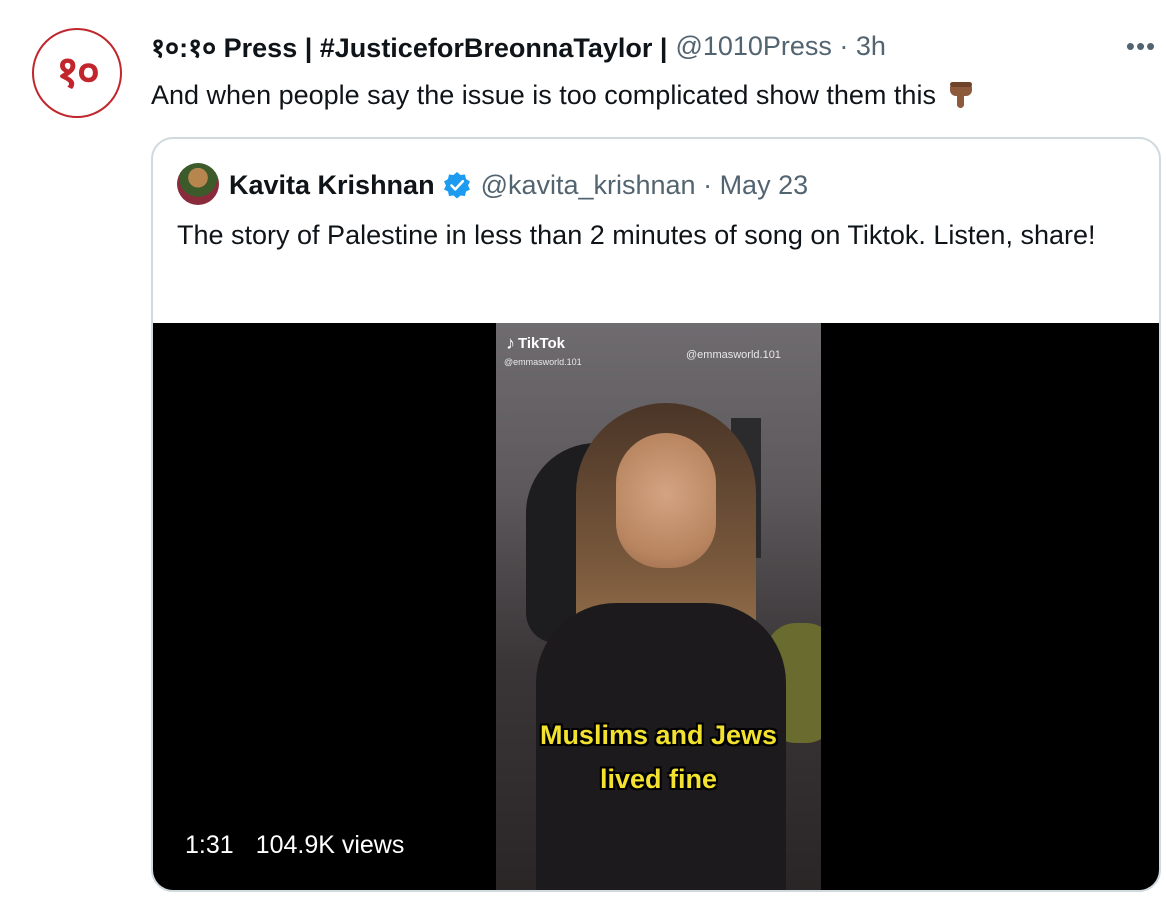 The image size is (1166, 901). I want to click on profile-avatar: १०, so click(77, 73).